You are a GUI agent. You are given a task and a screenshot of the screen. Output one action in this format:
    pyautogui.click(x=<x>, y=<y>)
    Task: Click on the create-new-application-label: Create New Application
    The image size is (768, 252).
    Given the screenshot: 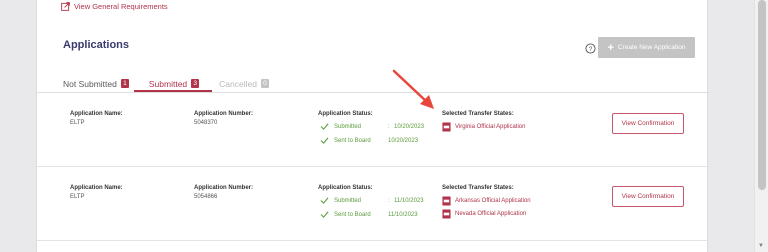 What is the action you would take?
    pyautogui.click(x=651, y=47)
    